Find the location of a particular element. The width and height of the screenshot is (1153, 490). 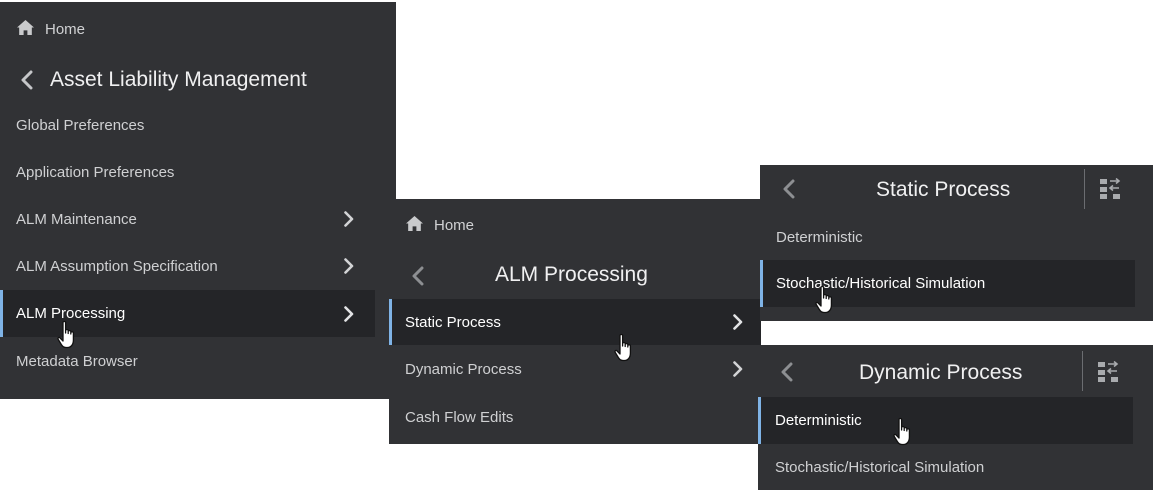

panel-title: Dynamic Process is located at coordinates (941, 372).